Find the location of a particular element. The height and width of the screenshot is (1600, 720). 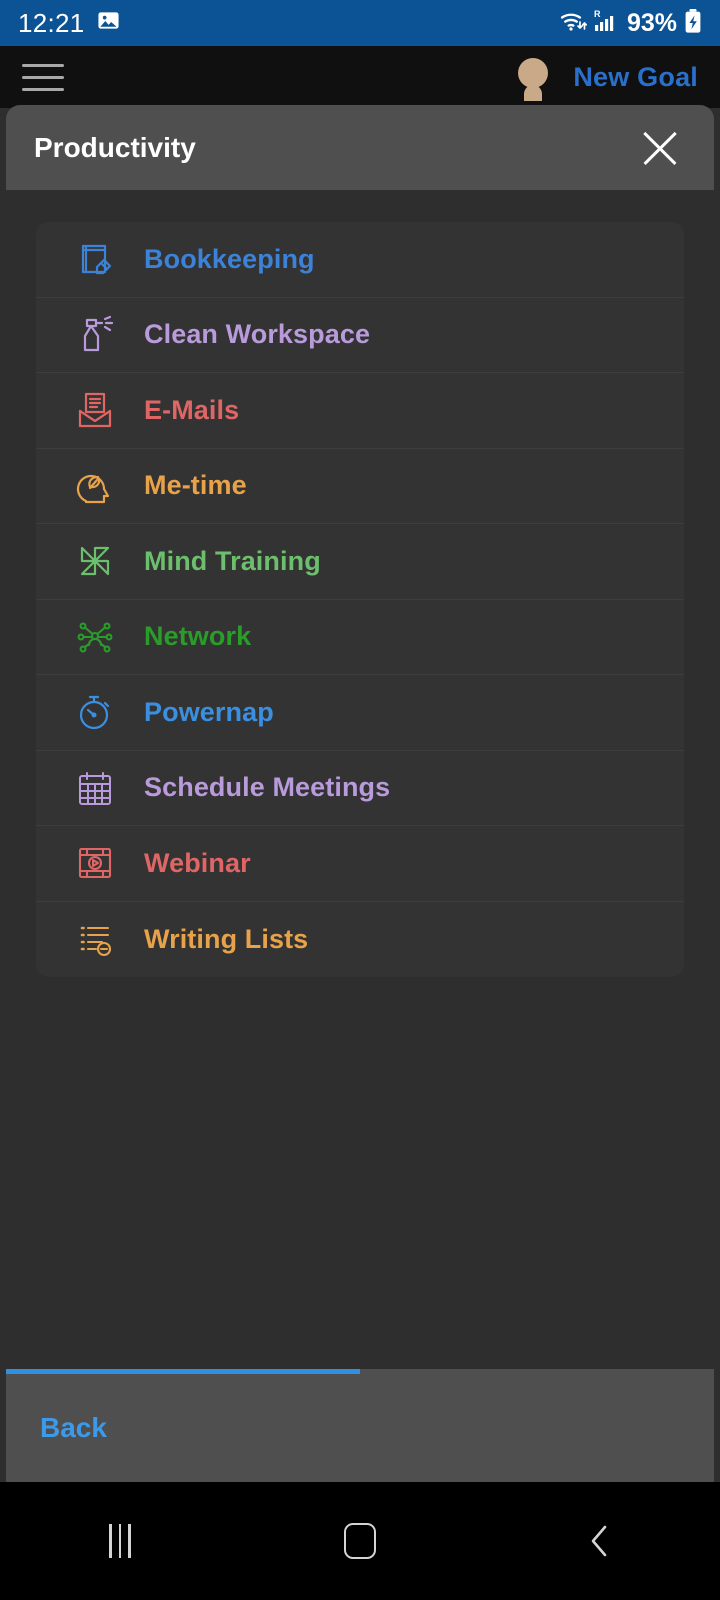

sheet-footer: Back is located at coordinates (360, 1428).